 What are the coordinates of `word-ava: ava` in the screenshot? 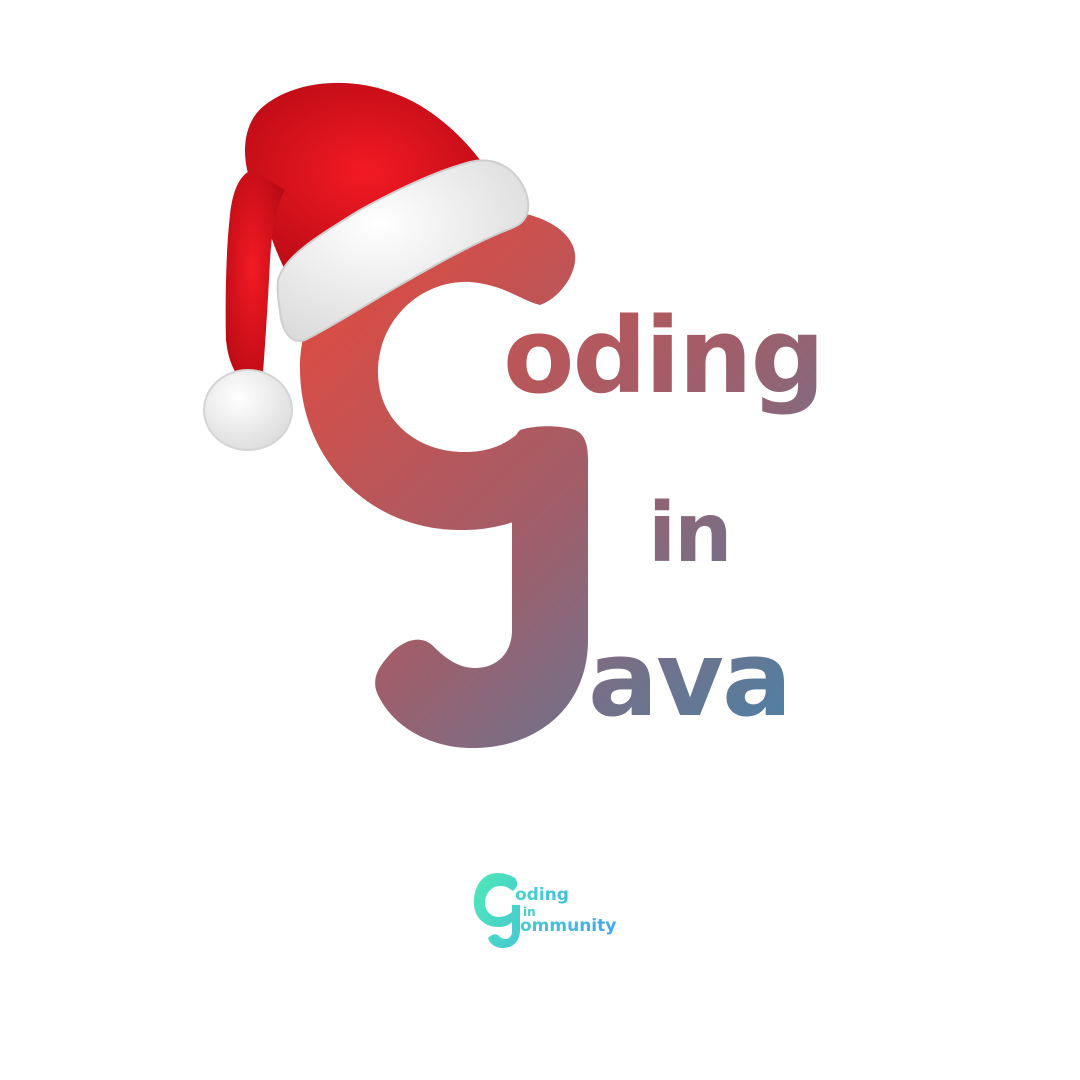 It's located at (689, 679).